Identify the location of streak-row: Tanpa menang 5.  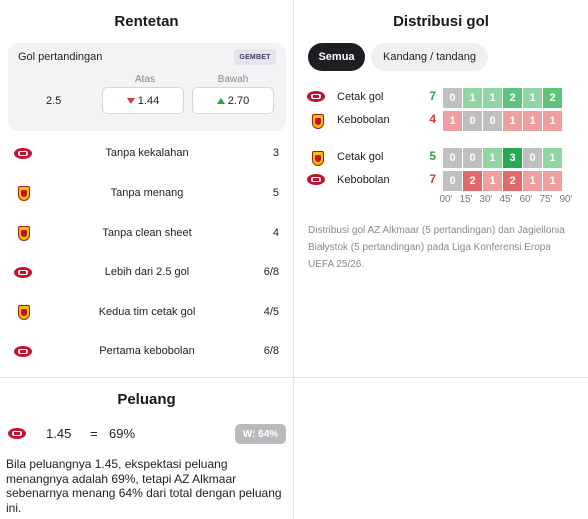
(147, 193).